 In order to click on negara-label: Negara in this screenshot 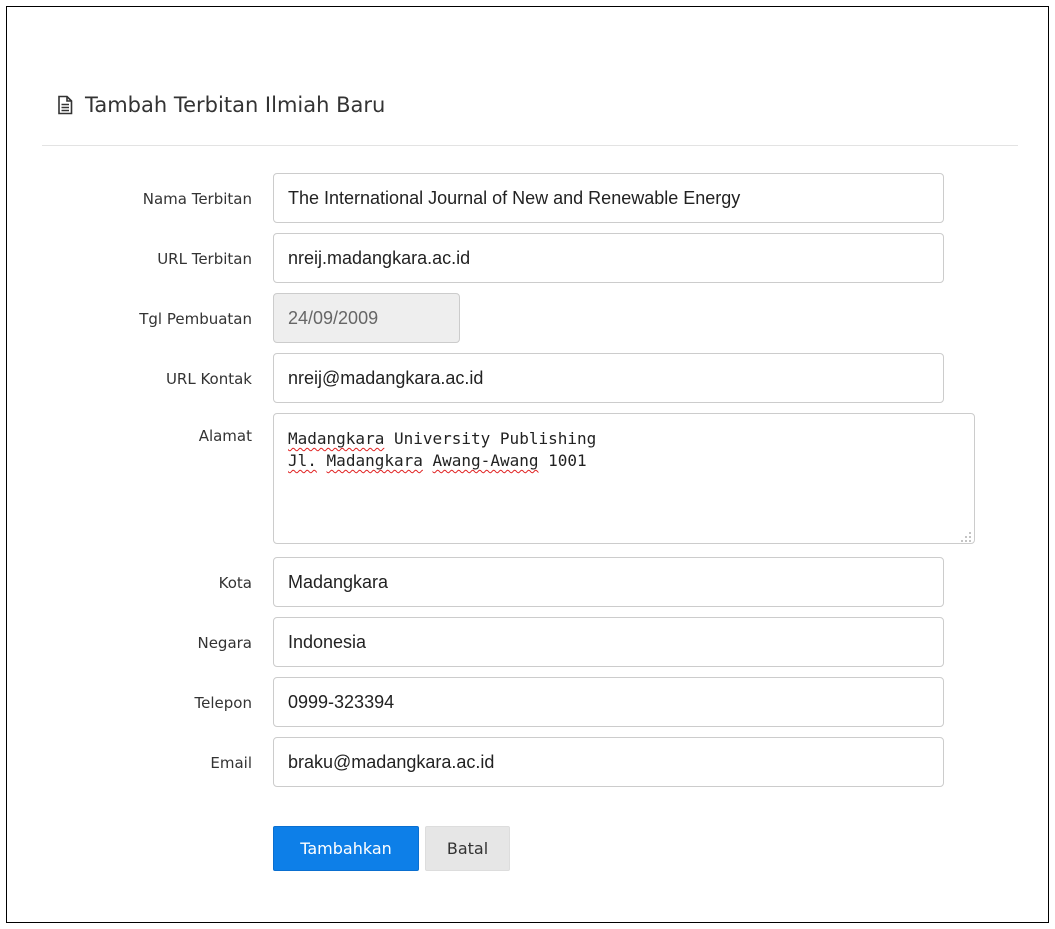, I will do `click(224, 643)`.